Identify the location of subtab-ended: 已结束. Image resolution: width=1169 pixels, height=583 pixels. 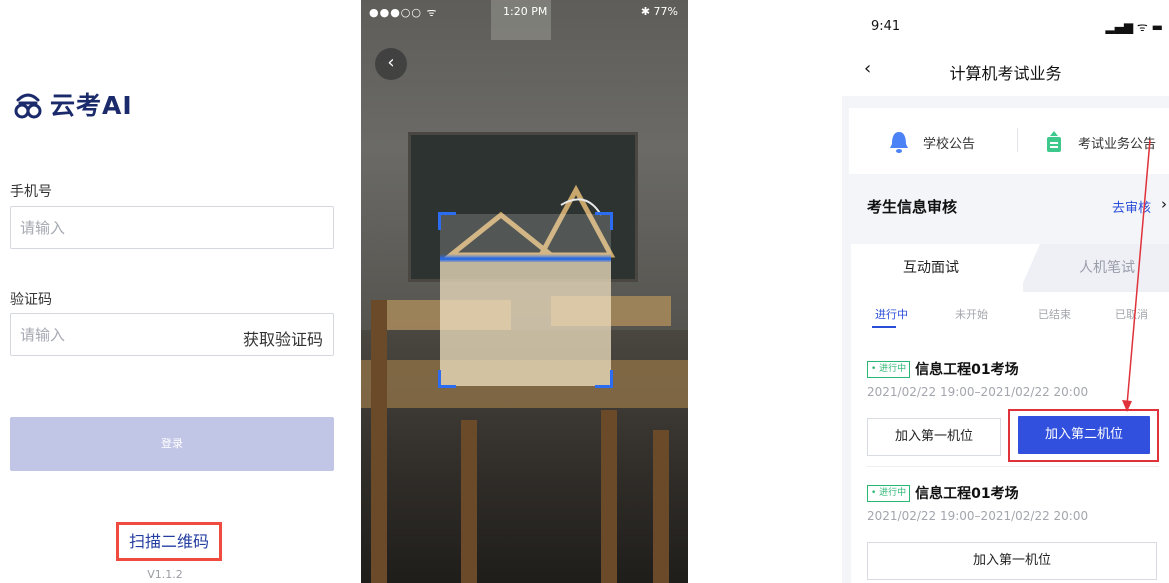
(1054, 314).